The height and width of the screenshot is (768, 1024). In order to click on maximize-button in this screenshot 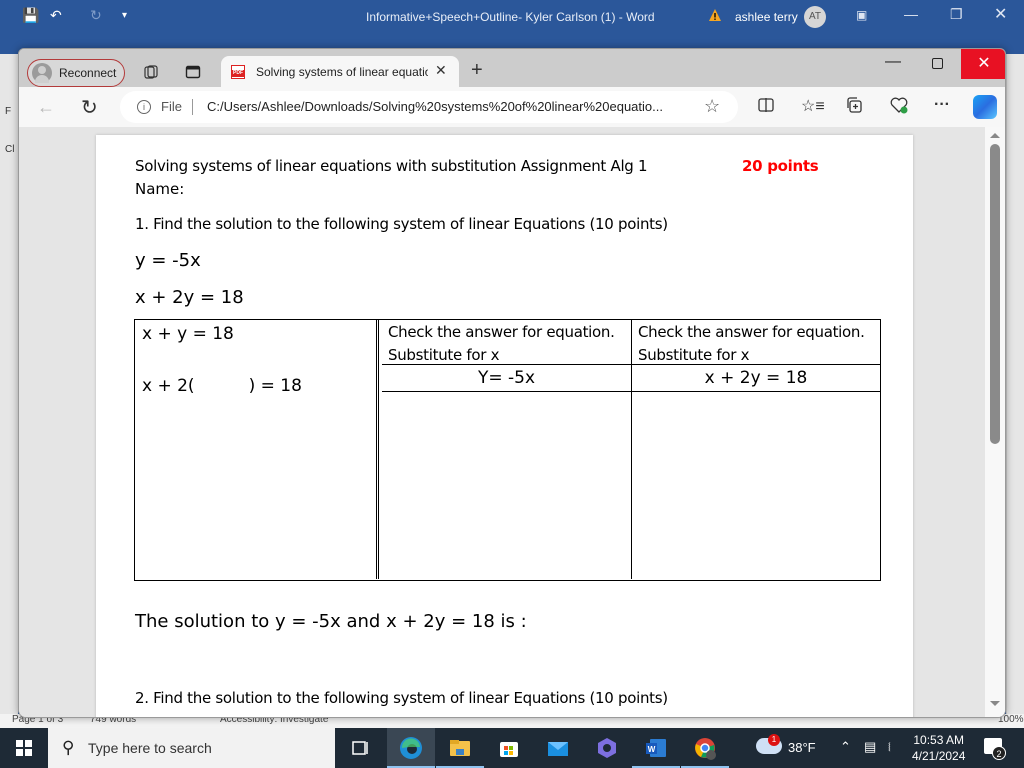, I will do `click(937, 63)`.